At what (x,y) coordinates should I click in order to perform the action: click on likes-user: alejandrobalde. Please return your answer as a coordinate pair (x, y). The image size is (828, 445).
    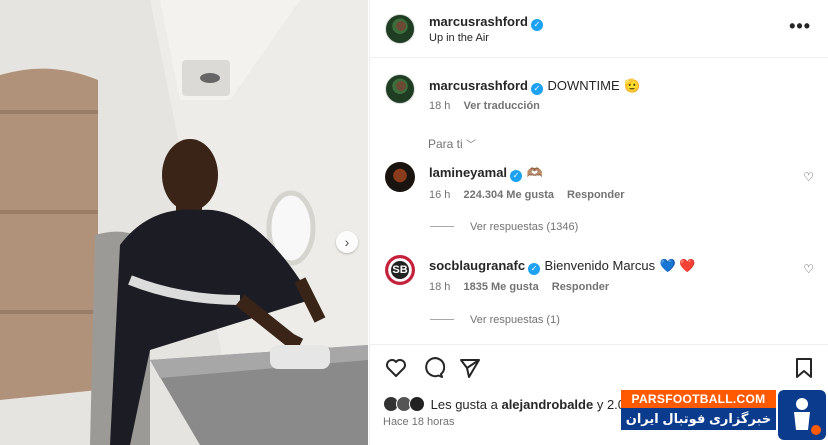
    Looking at the image, I should click on (547, 404).